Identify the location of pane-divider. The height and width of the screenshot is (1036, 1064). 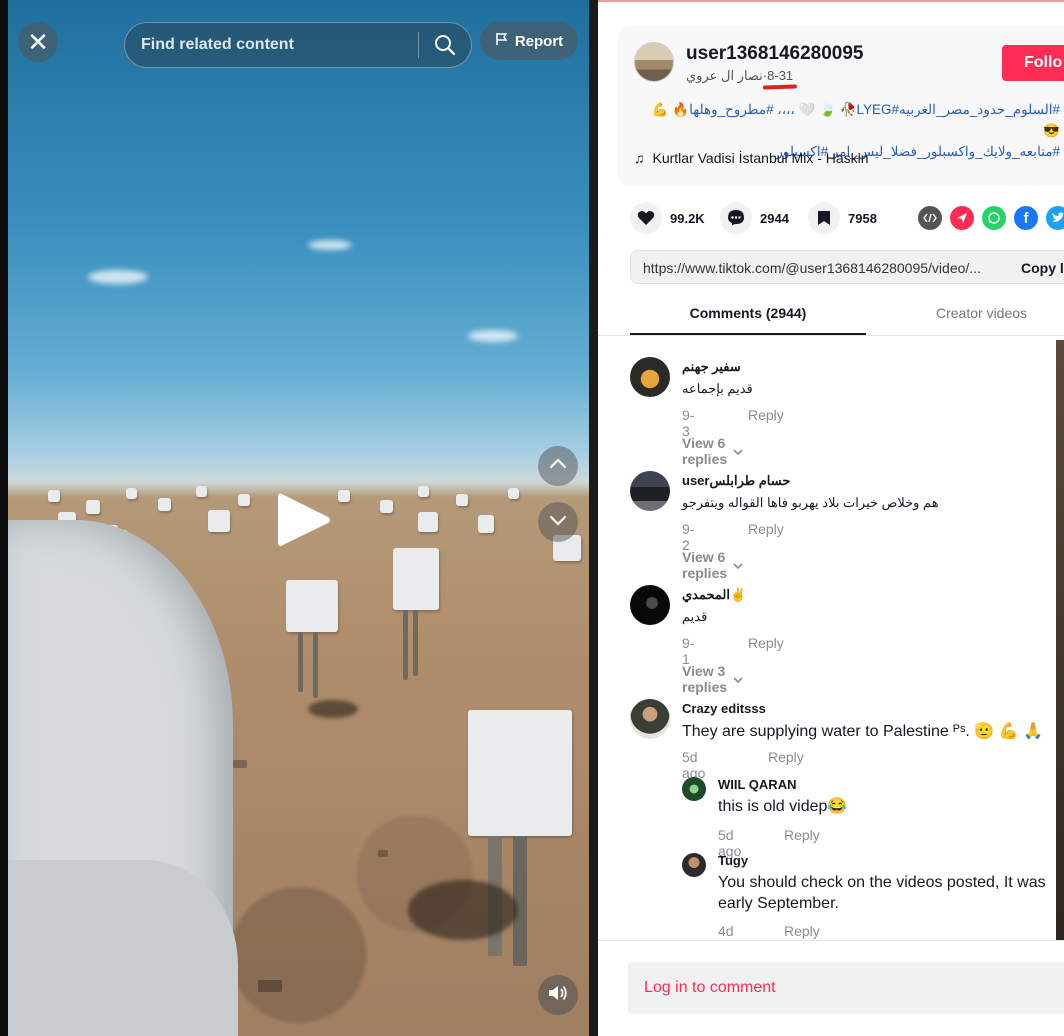
(593, 518).